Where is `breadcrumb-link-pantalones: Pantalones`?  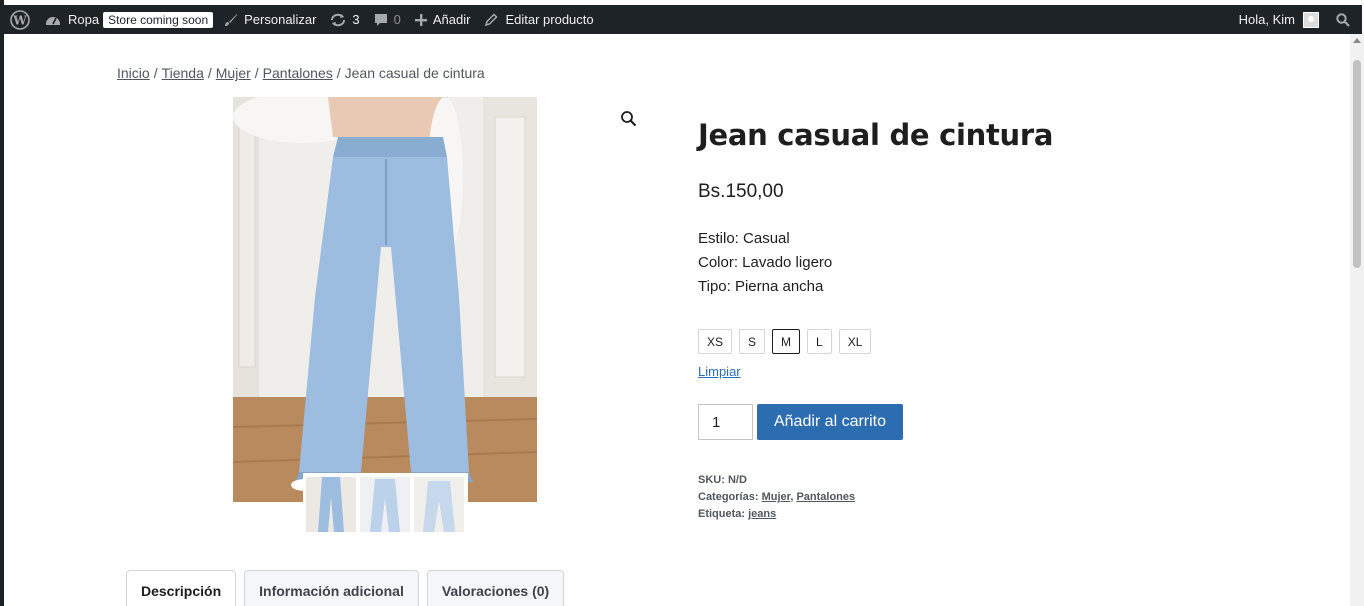 breadcrumb-link-pantalones: Pantalones is located at coordinates (298, 73).